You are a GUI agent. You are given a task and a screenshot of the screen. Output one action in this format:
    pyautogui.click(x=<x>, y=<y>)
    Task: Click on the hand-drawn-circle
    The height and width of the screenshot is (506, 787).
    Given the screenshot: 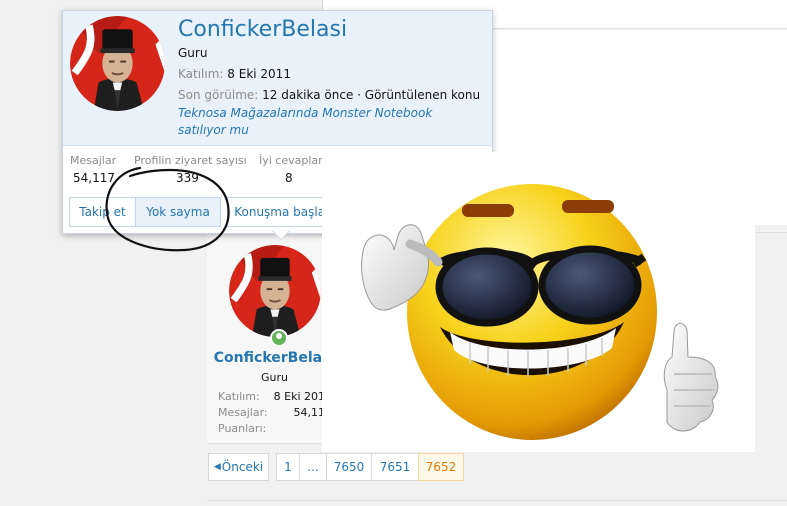 What is the action you would take?
    pyautogui.click(x=167, y=209)
    